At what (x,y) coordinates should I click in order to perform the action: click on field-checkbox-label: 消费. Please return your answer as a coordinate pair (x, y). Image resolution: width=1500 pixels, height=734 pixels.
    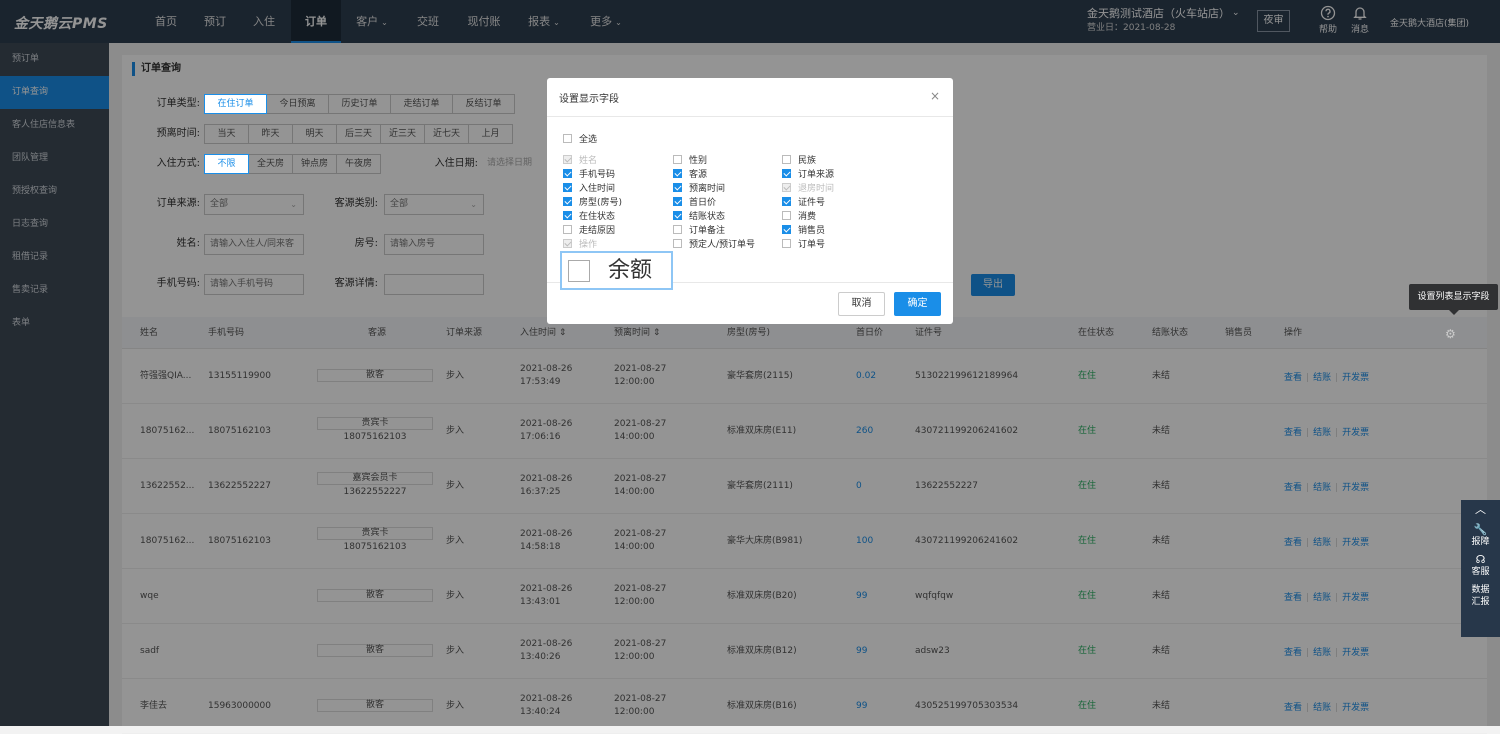
    Looking at the image, I should click on (807, 217).